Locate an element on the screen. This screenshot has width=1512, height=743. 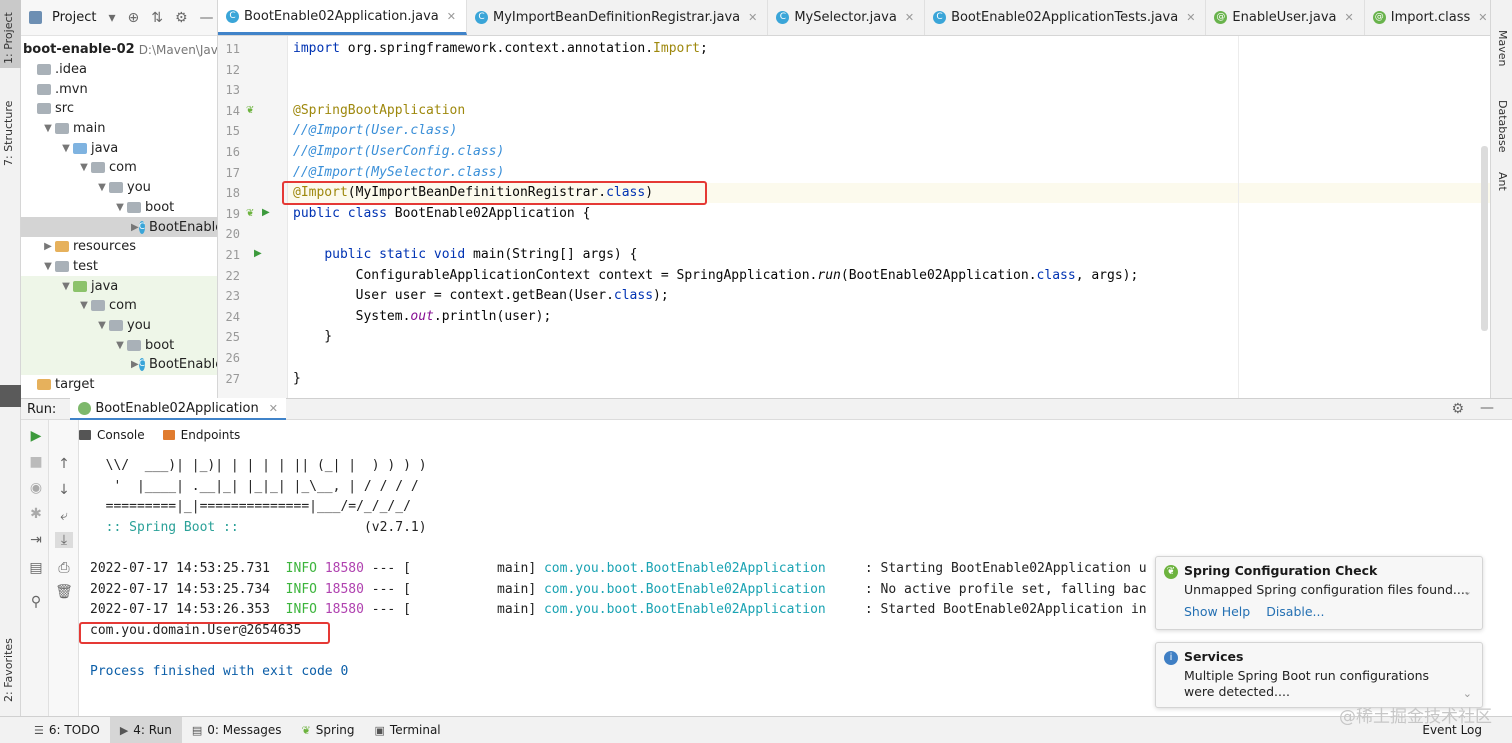
ant-tool-tab: Ant is located at coordinates (1502, 181).